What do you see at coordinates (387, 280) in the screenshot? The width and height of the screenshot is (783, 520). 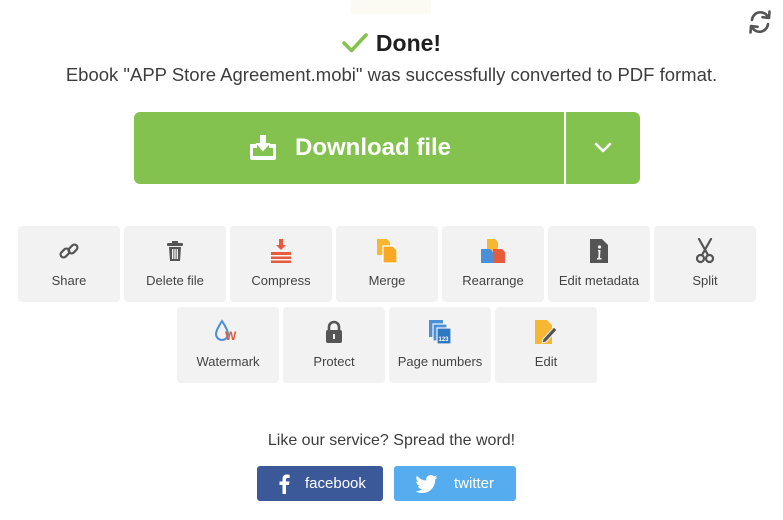 I see `merge-tool-label: Merge` at bounding box center [387, 280].